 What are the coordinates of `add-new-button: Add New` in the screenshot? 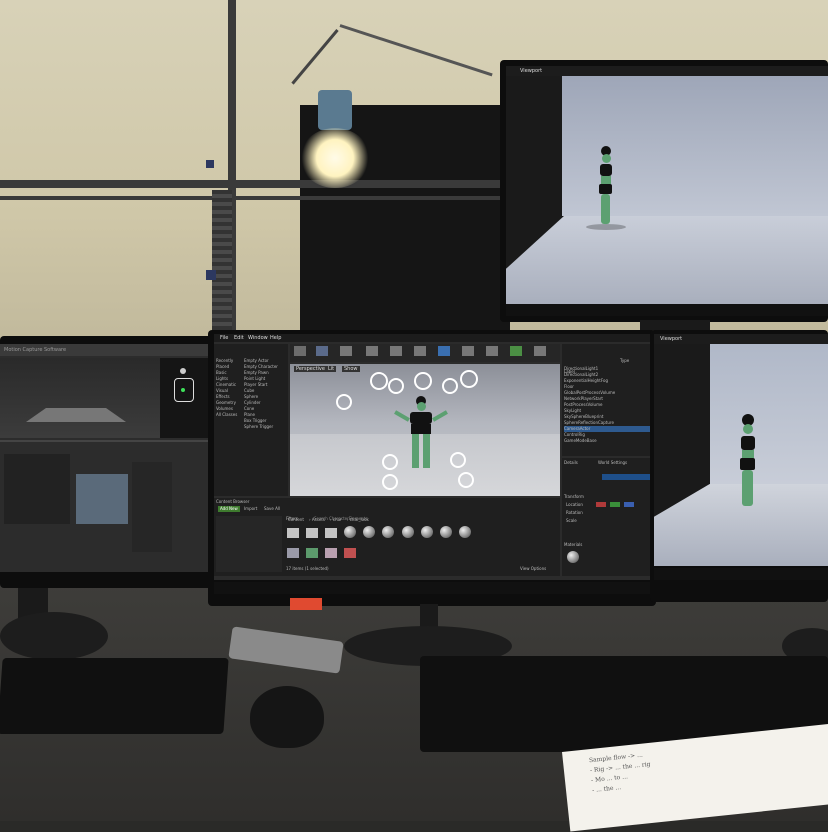 It's located at (229, 509).